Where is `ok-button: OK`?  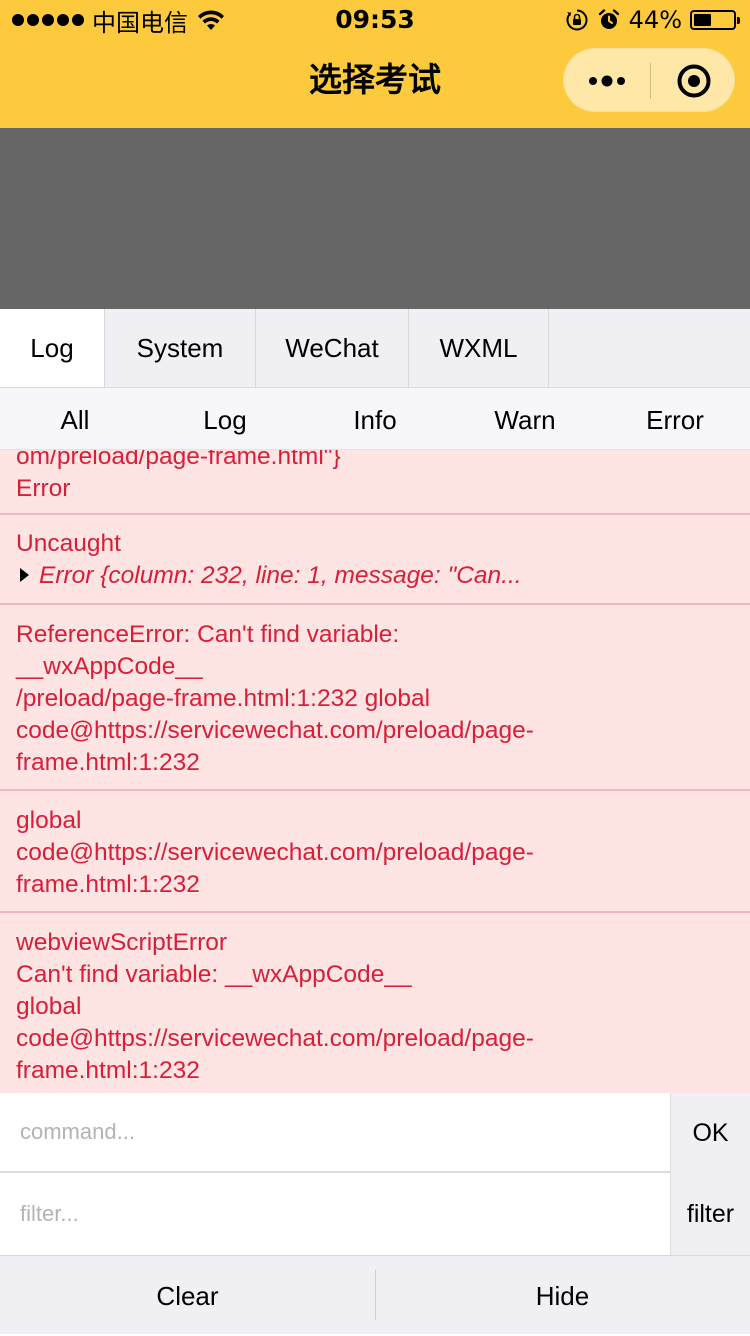
ok-button: OK is located at coordinates (710, 1133).